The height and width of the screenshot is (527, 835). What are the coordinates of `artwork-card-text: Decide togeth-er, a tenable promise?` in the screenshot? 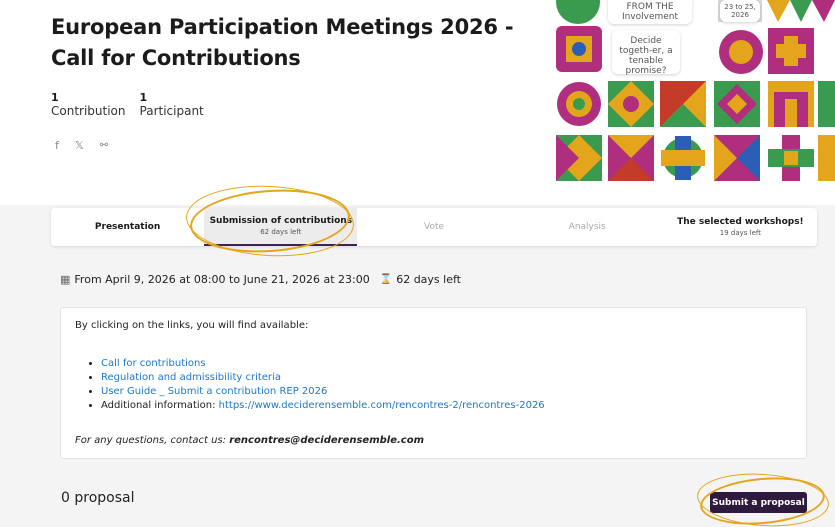 It's located at (646, 56).